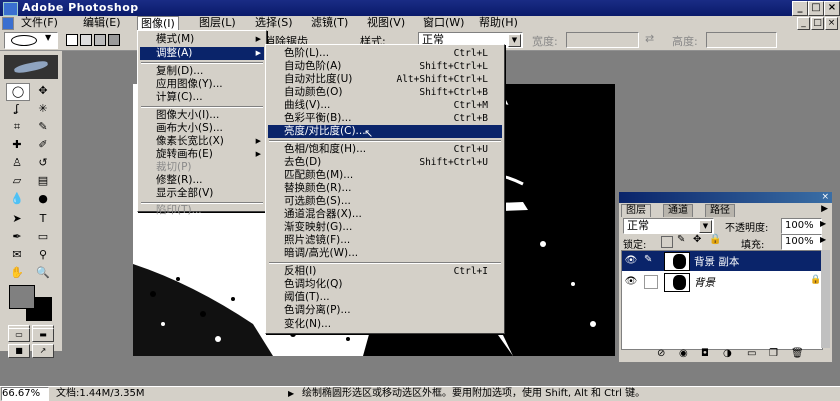 This screenshot has height=401, width=840. What do you see at coordinates (823, 239) in the screenshot?
I see `fill-arrow-icon: ▶` at bounding box center [823, 239].